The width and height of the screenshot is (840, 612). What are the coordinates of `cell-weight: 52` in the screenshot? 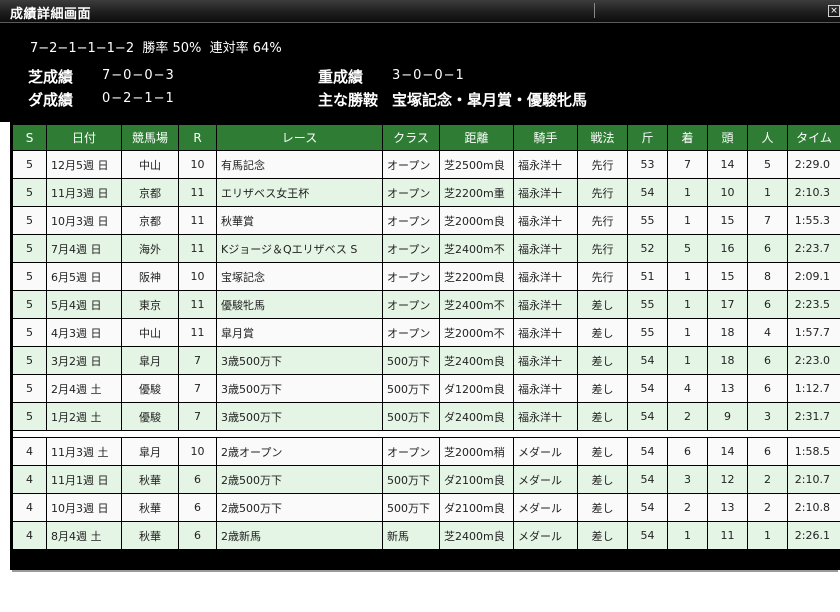 It's located at (647, 248).